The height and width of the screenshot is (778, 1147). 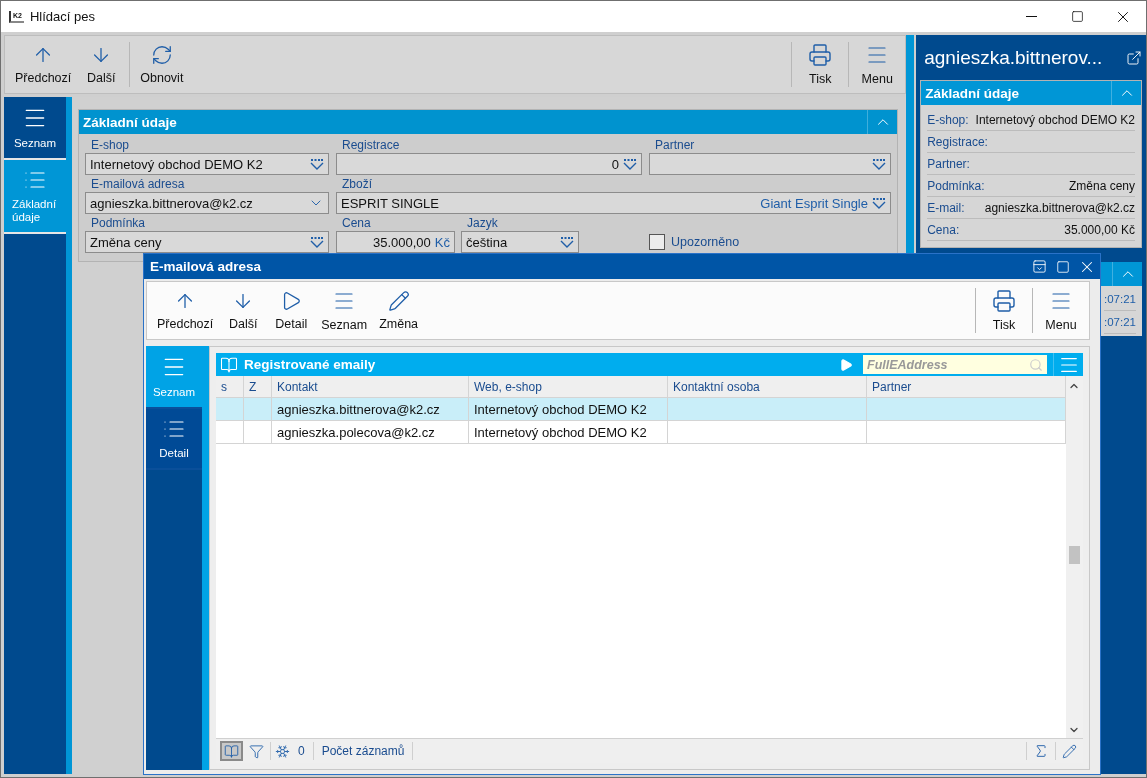 What do you see at coordinates (846, 364) in the screenshot?
I see `play-icon` at bounding box center [846, 364].